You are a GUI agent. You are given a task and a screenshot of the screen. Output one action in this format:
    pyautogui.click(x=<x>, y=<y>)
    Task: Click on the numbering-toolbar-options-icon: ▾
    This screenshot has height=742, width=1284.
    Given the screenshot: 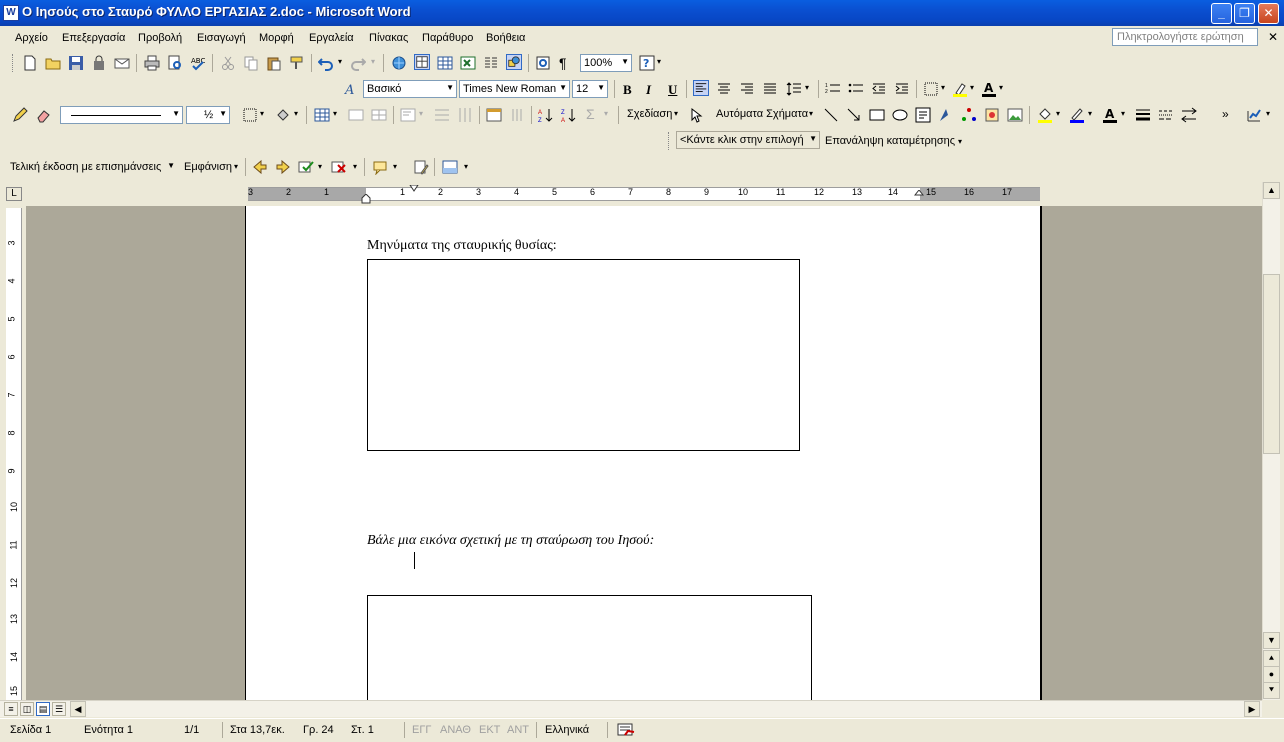 What is the action you would take?
    pyautogui.click(x=960, y=141)
    